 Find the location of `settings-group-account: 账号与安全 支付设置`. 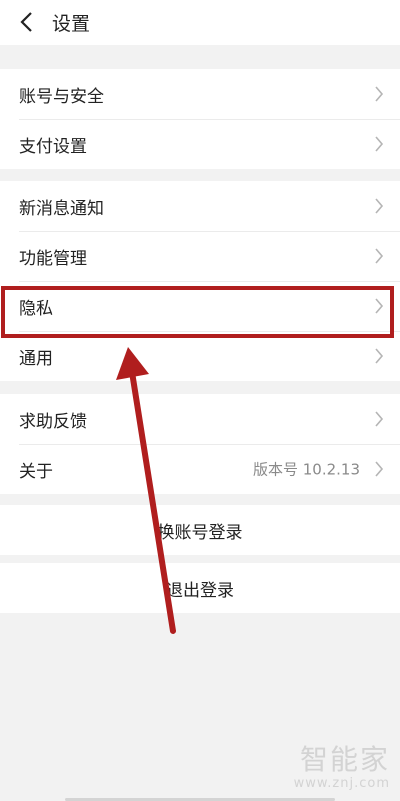

settings-group-account: 账号与安全 支付设置 is located at coordinates (200, 119).